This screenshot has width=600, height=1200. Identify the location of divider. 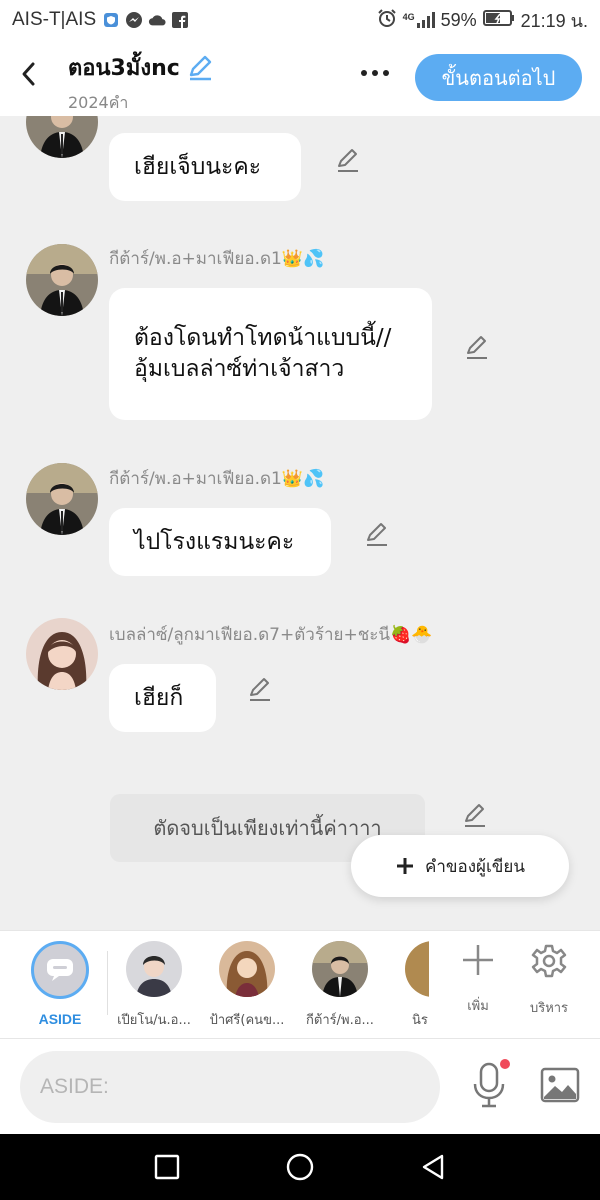
(107, 983).